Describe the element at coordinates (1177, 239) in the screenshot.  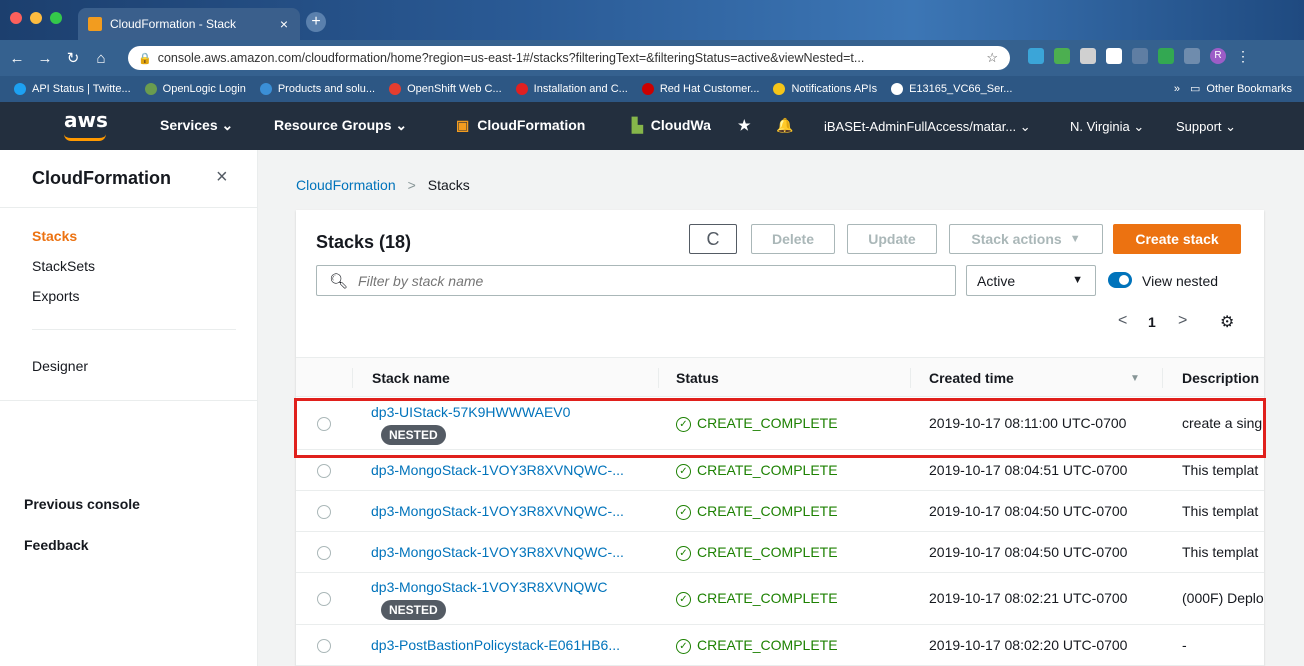
I see `create-stack-button: Create stack` at that location.